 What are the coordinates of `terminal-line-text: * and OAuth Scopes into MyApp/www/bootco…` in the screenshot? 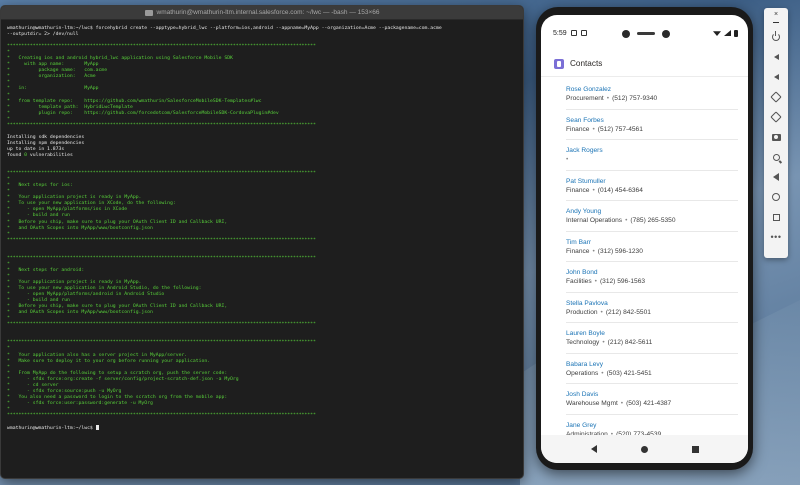 It's located at (80, 228).